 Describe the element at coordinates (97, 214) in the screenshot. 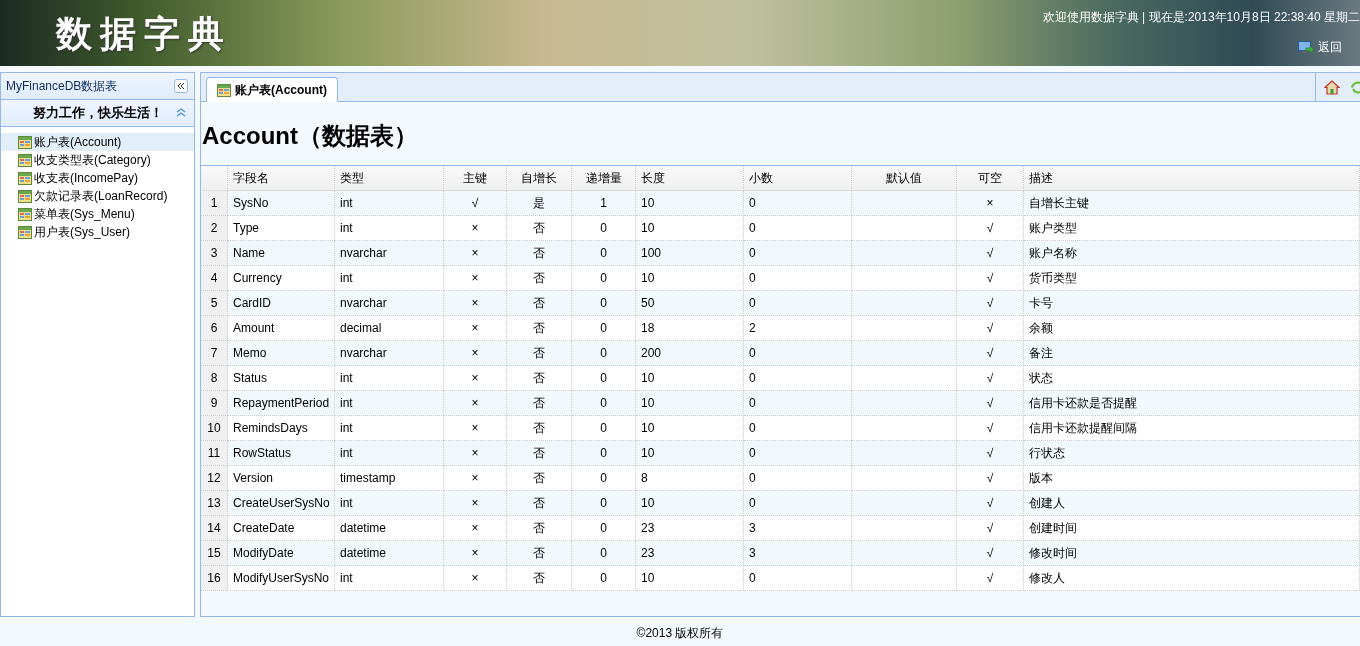

I see `sidebar-item: 菜单表(Sys_Menu)` at that location.